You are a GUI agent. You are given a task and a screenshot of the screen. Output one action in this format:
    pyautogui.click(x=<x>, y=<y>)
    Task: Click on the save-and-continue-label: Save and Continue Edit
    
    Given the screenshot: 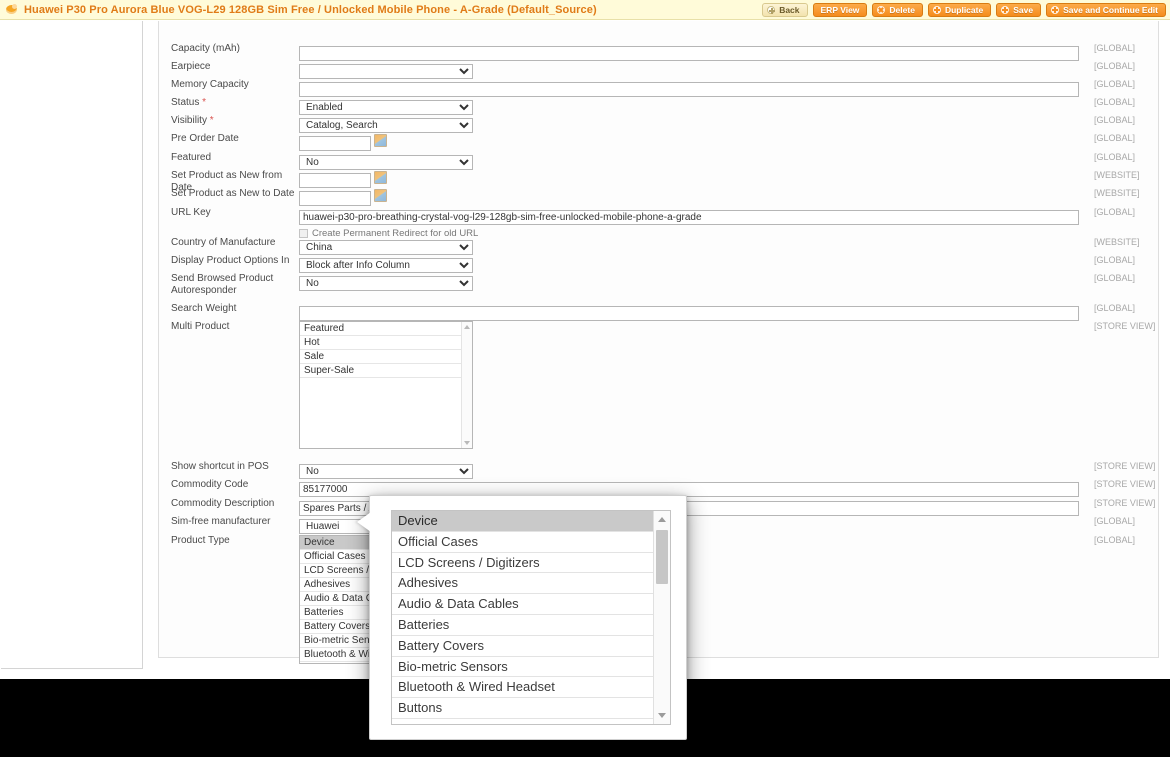 What is the action you would take?
    pyautogui.click(x=1110, y=9)
    